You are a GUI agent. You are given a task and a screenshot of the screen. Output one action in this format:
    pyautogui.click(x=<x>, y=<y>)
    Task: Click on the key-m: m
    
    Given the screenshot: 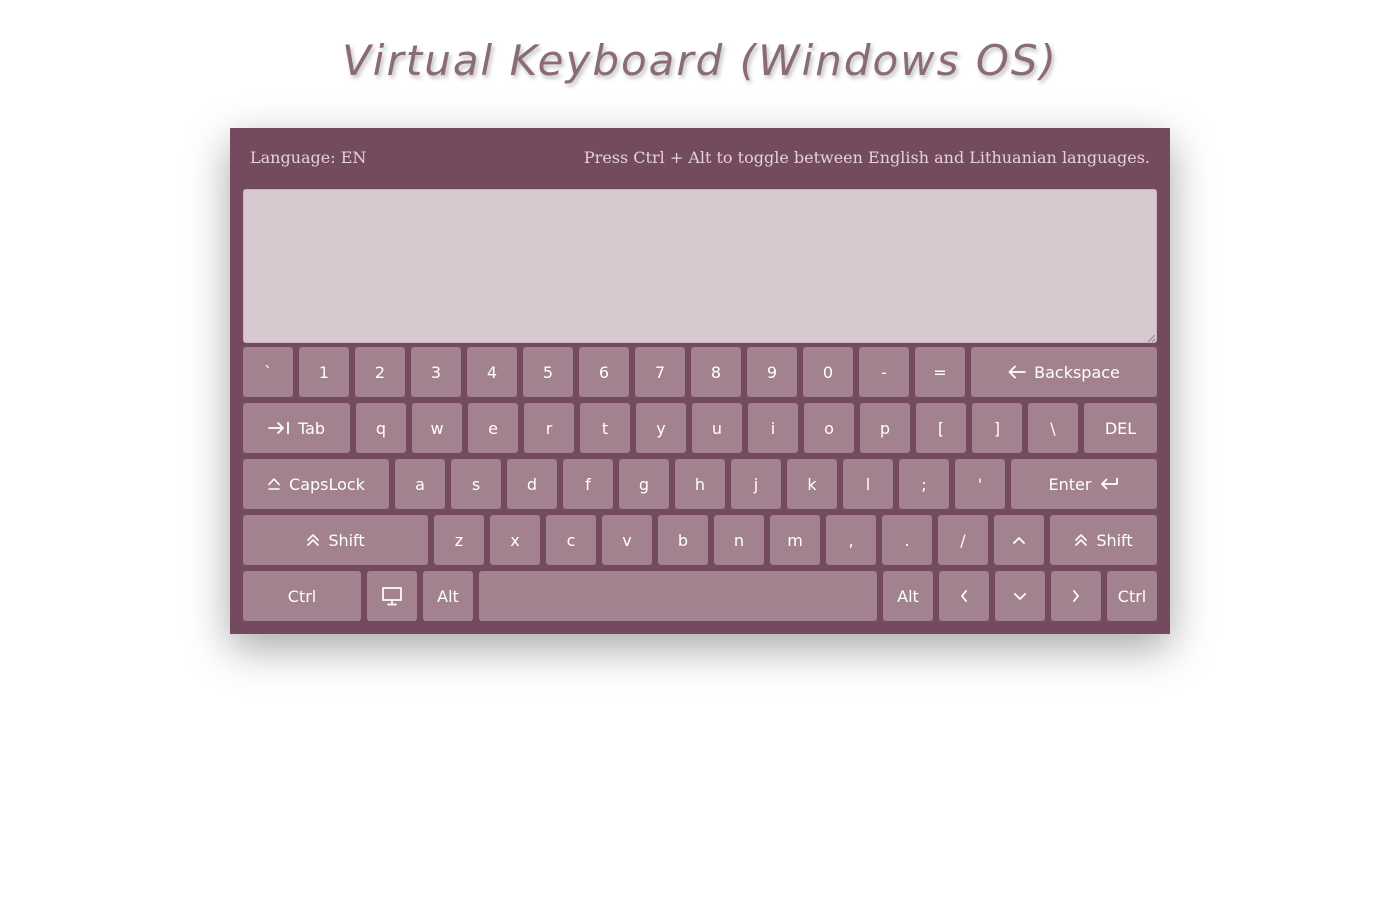 What is the action you would take?
    pyautogui.click(x=795, y=540)
    